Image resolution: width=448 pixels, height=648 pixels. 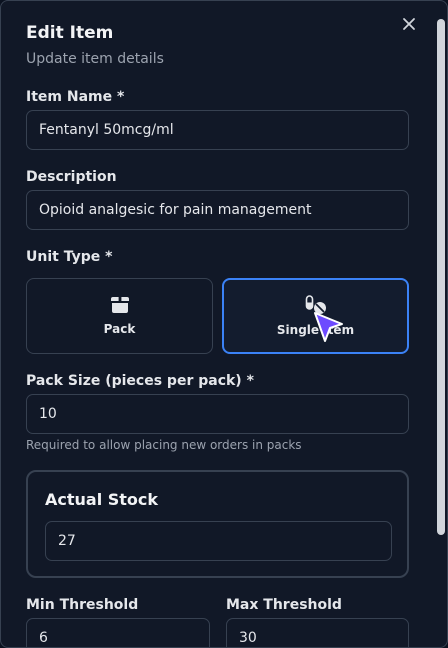 I want to click on scrollbar-thumb, so click(x=441, y=277).